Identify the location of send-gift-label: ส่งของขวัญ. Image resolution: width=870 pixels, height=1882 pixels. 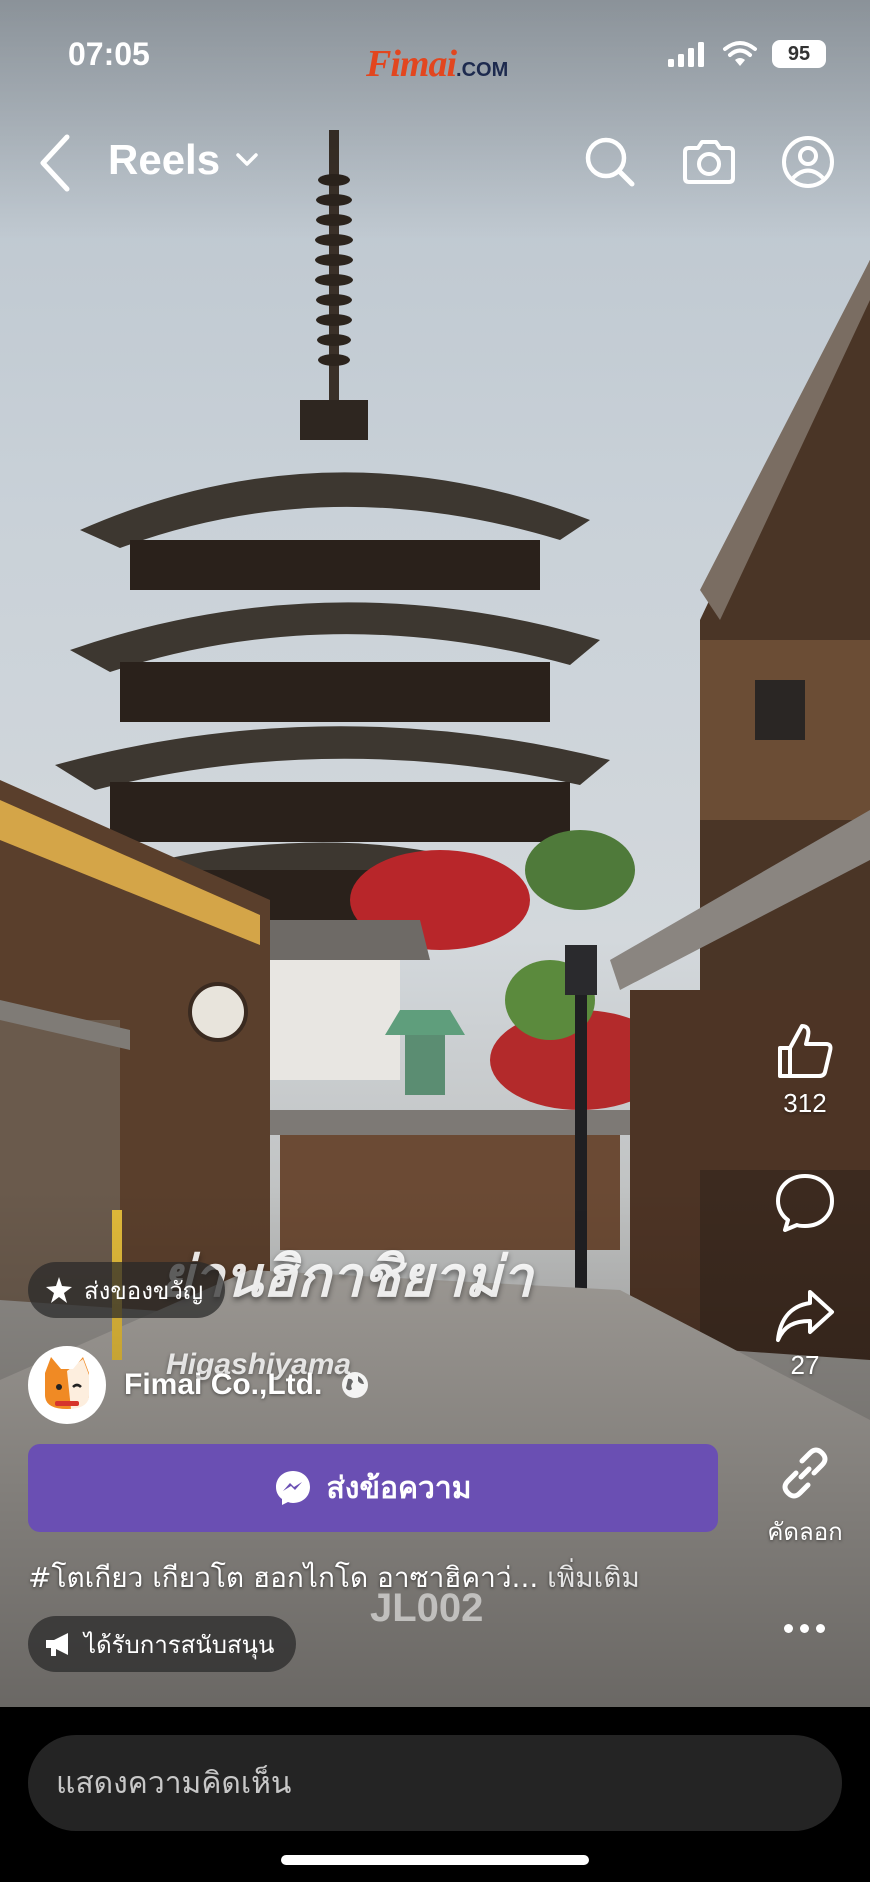
(144, 1290).